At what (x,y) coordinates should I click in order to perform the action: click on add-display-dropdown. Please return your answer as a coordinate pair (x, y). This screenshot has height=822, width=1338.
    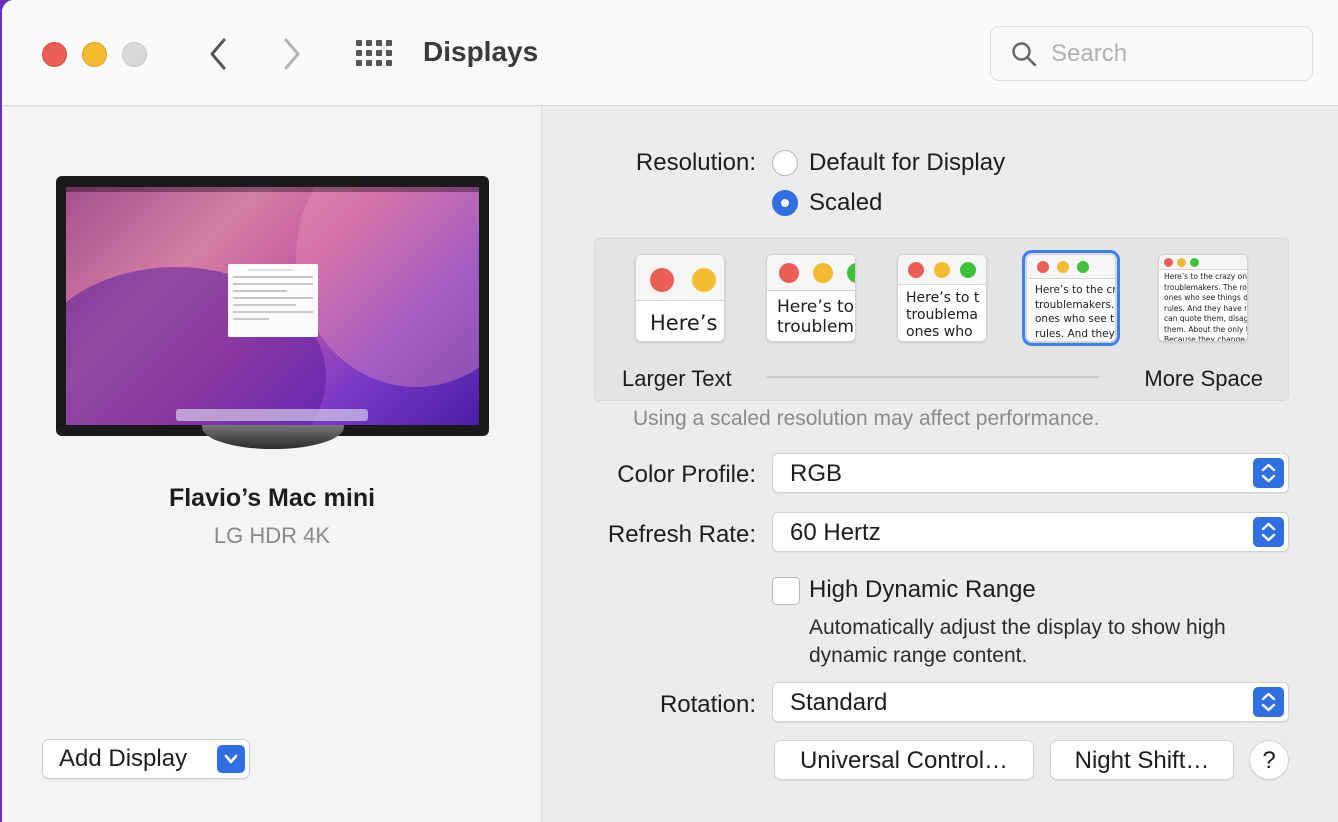
    Looking at the image, I should click on (231, 759).